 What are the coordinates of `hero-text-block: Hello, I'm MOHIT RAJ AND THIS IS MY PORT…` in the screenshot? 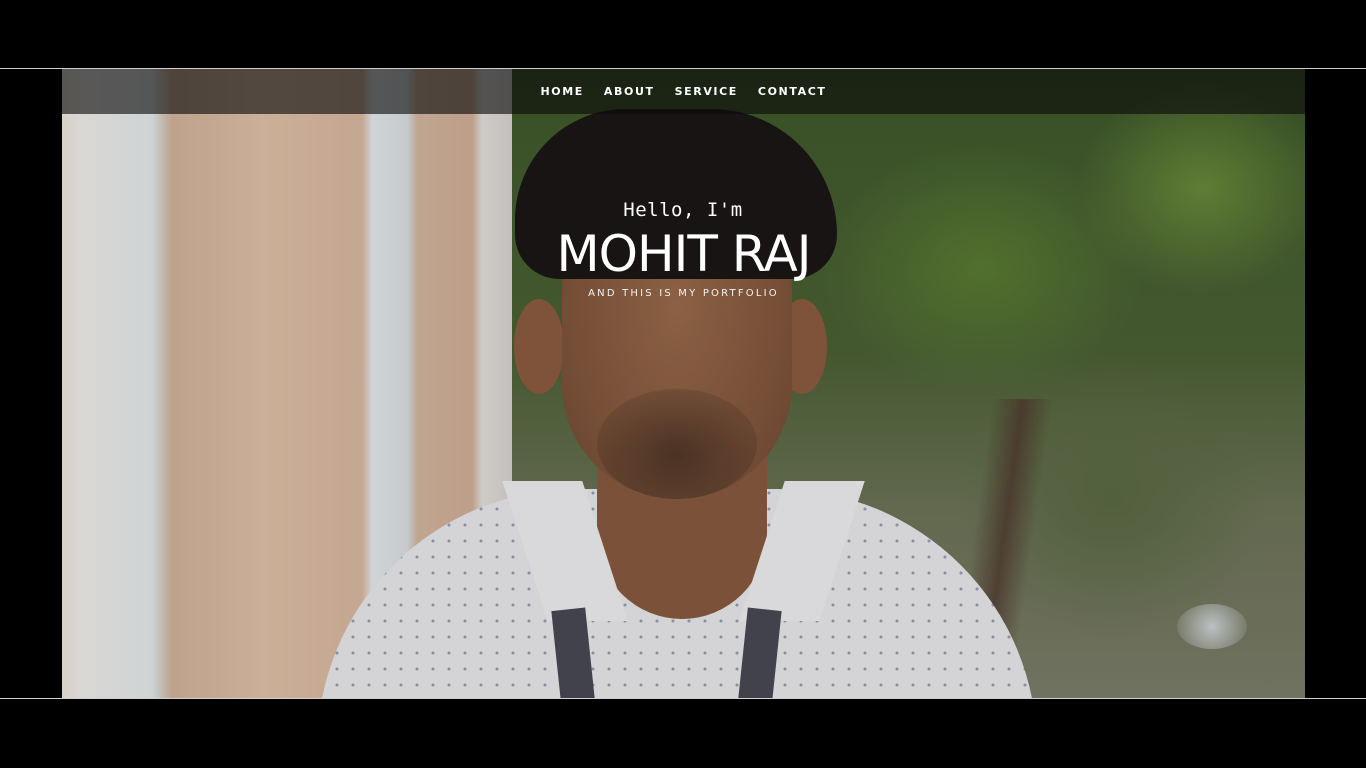 It's located at (683, 249).